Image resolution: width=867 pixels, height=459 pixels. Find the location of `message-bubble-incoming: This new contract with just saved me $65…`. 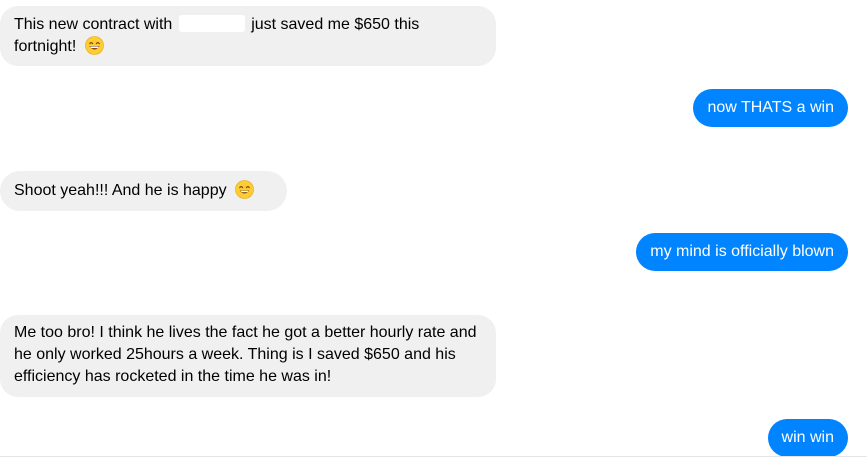

message-bubble-incoming: This new contract with just saved me $65… is located at coordinates (248, 36).